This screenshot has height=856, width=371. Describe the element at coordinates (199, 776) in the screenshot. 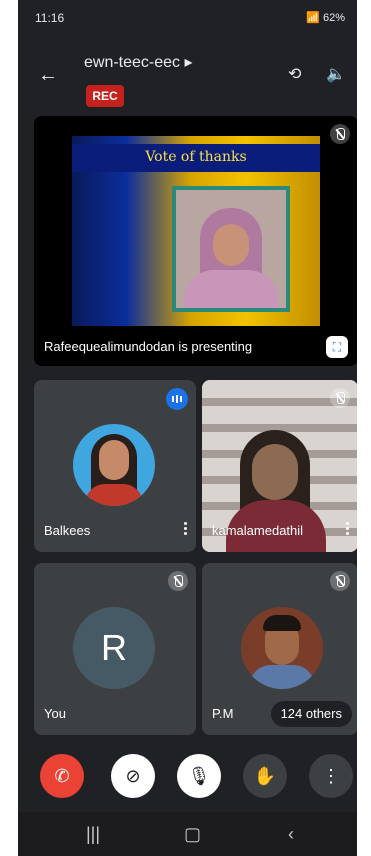

I see `mic-off-button: 🎙` at that location.